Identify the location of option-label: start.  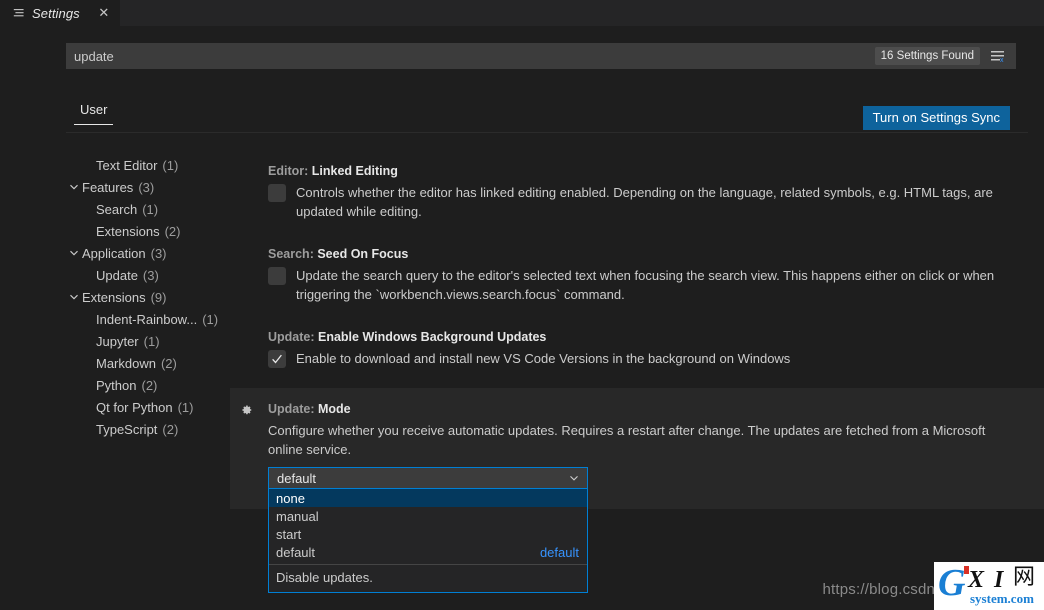
(289, 534).